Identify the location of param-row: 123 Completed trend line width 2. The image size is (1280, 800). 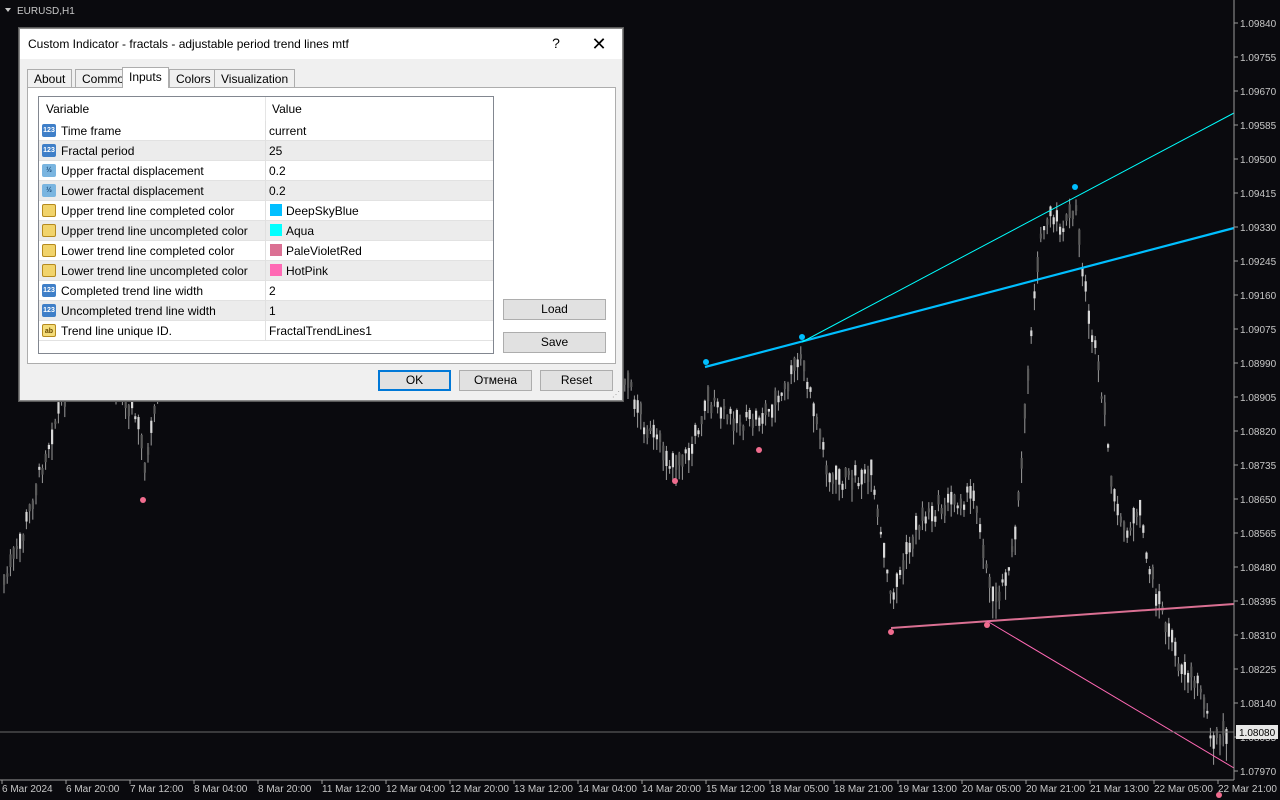
(266, 291).